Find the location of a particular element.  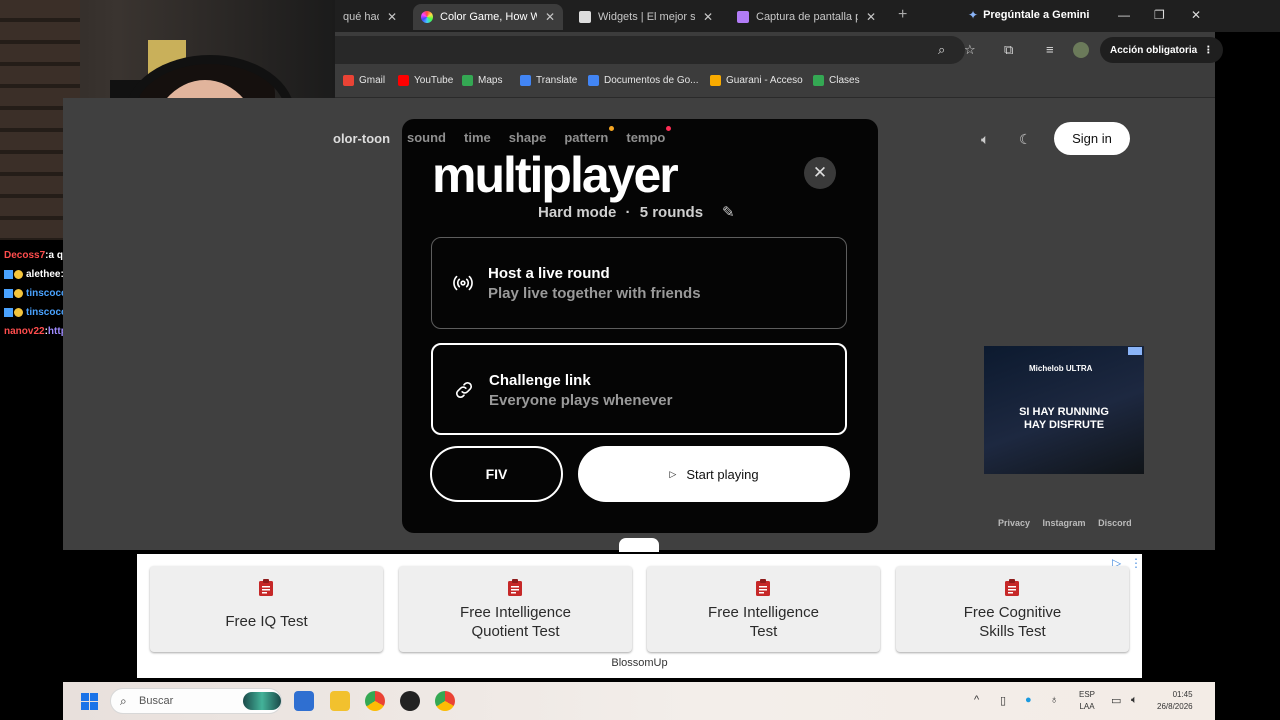

ad-brand: BlossomUp is located at coordinates (639, 663).